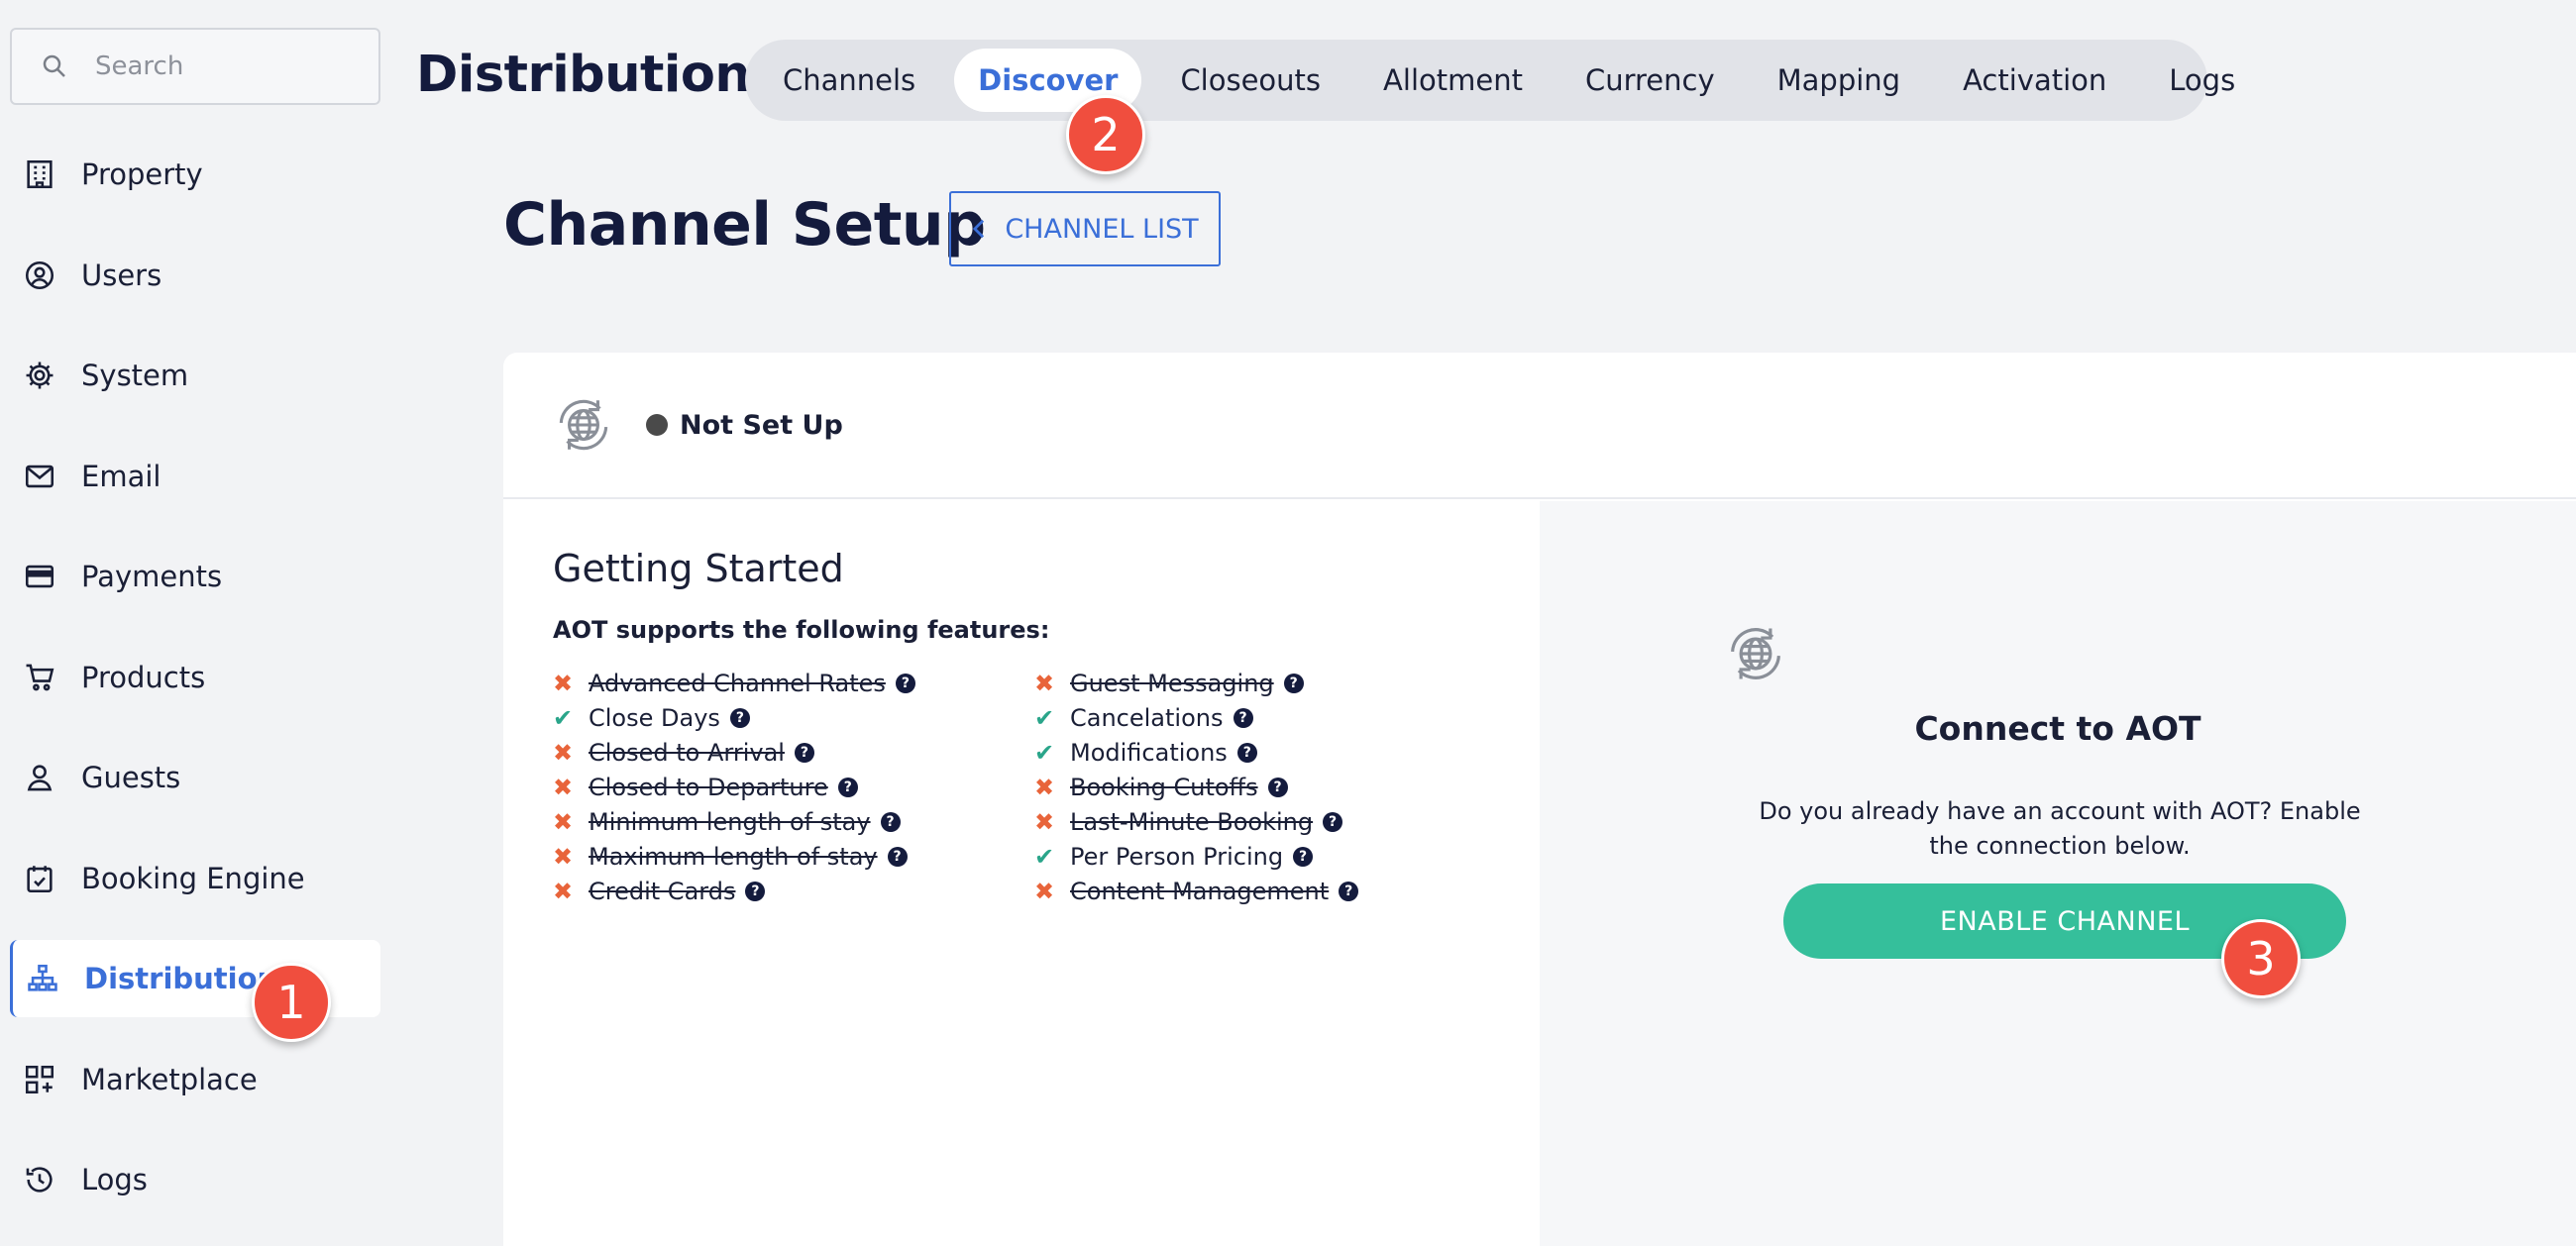 The width and height of the screenshot is (2576, 1246). Describe the element at coordinates (657, 425) in the screenshot. I see `status-dot` at that location.